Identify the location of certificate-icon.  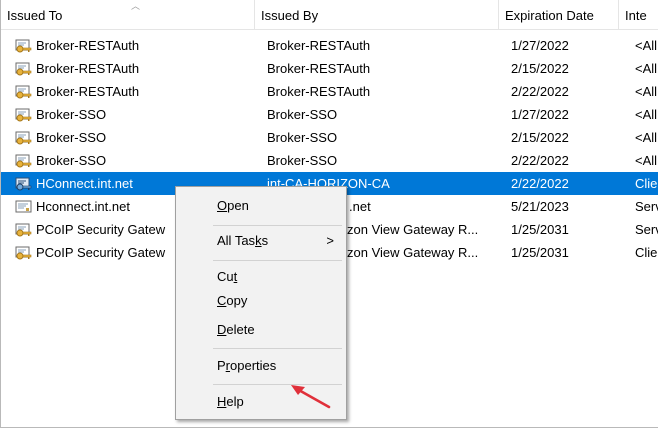
(23, 206).